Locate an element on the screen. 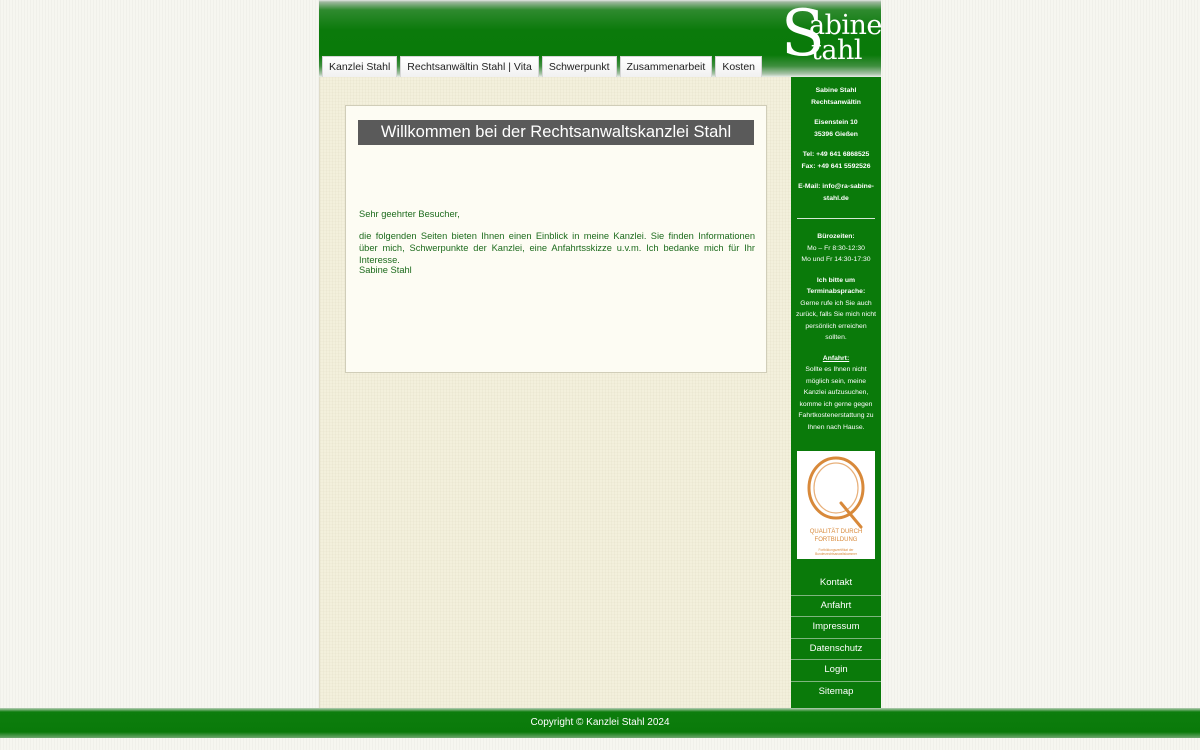 This screenshot has height=750, width=1200. sidebar-item-impressum: Impressum is located at coordinates (836, 627).